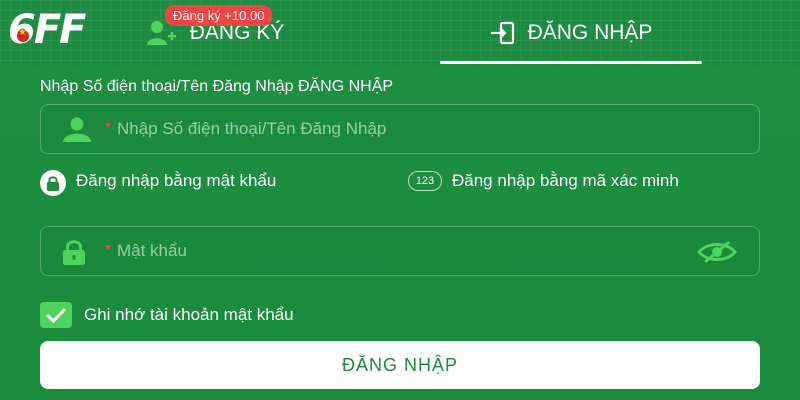 The image size is (800, 400). Describe the element at coordinates (60, 30) in the screenshot. I see `logo-ff-text: FF` at that location.